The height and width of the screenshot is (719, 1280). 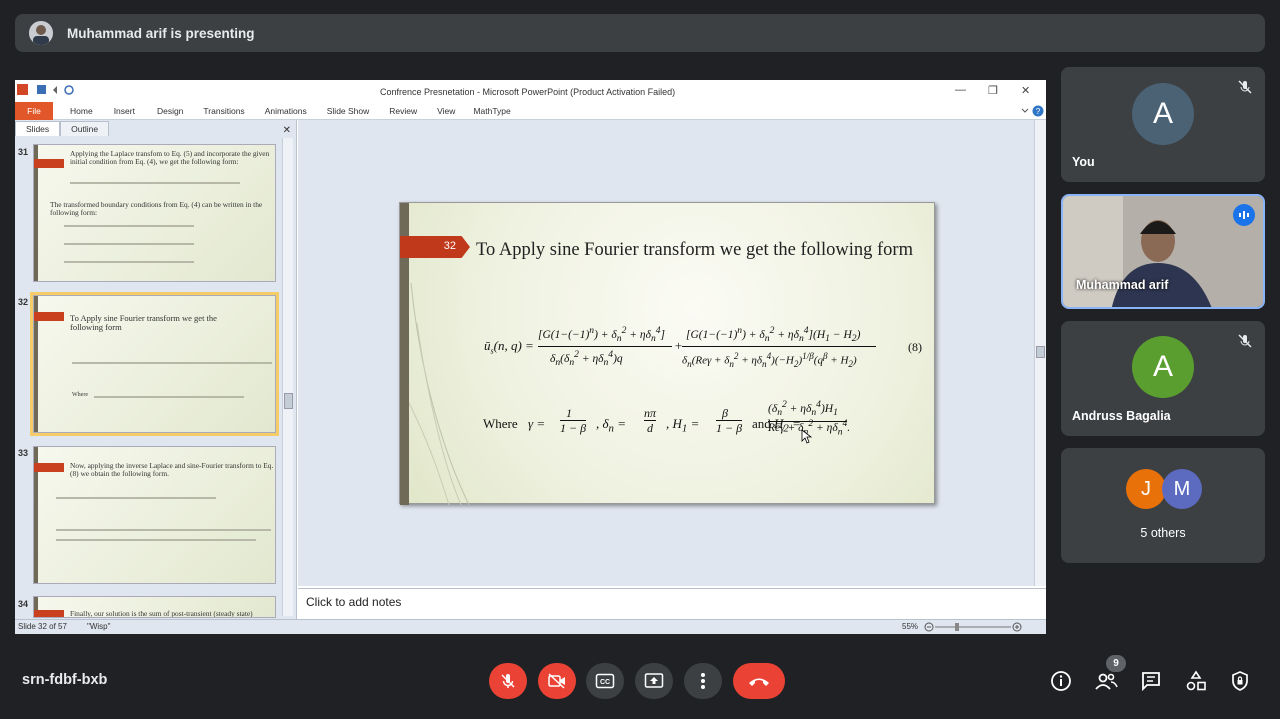 I want to click on slide-number: 33, so click(x=23, y=453).